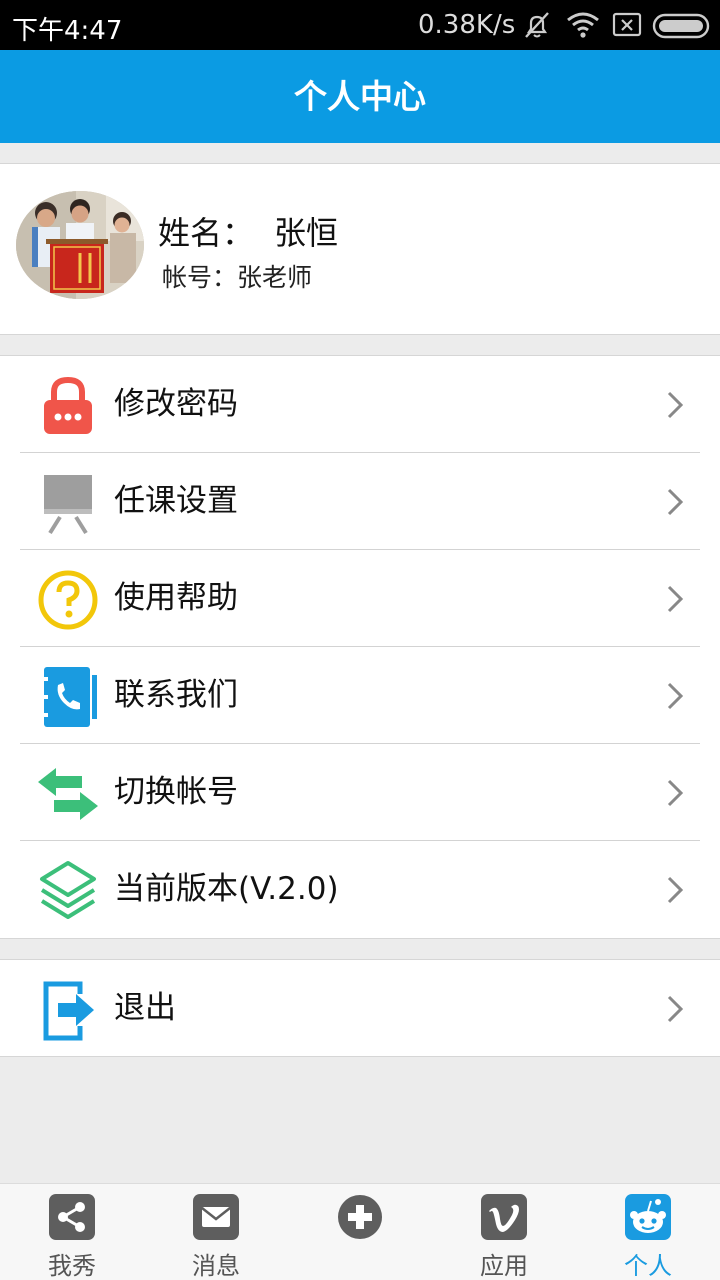 The width and height of the screenshot is (720, 1280). What do you see at coordinates (216, 1266) in the screenshot?
I see `tab-label: 消息` at bounding box center [216, 1266].